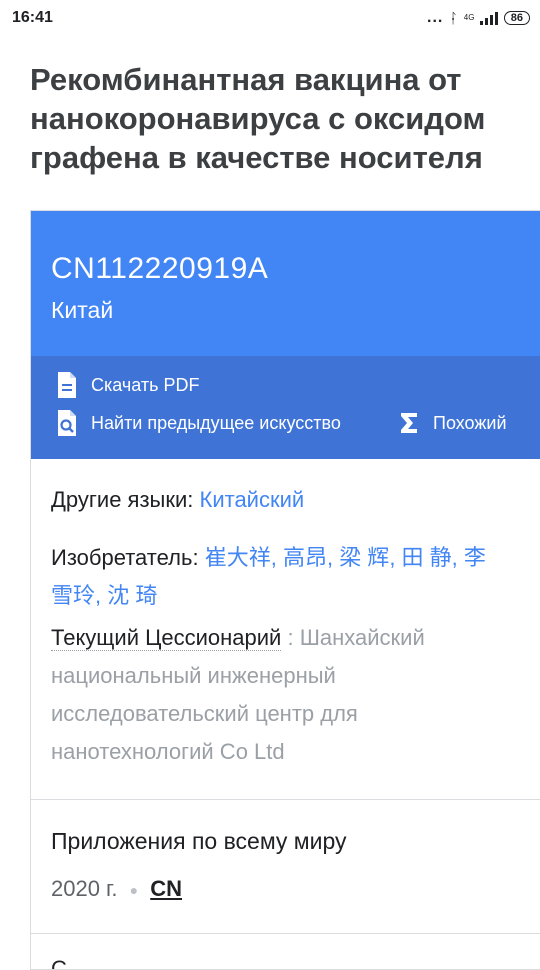  I want to click on download-pdf-button: Скачать PDF, so click(127, 385).